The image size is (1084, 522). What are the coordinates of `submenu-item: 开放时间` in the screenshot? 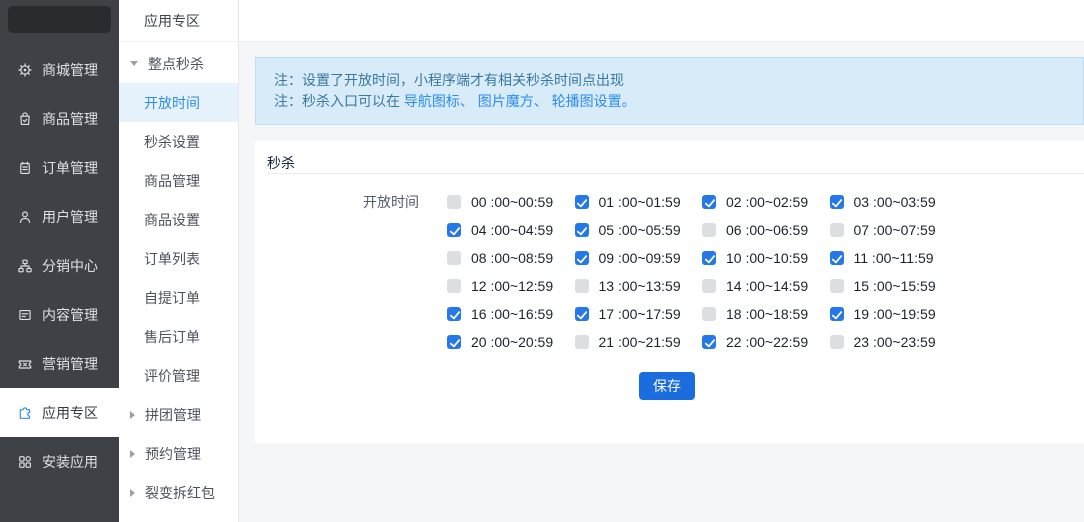 It's located at (178, 102).